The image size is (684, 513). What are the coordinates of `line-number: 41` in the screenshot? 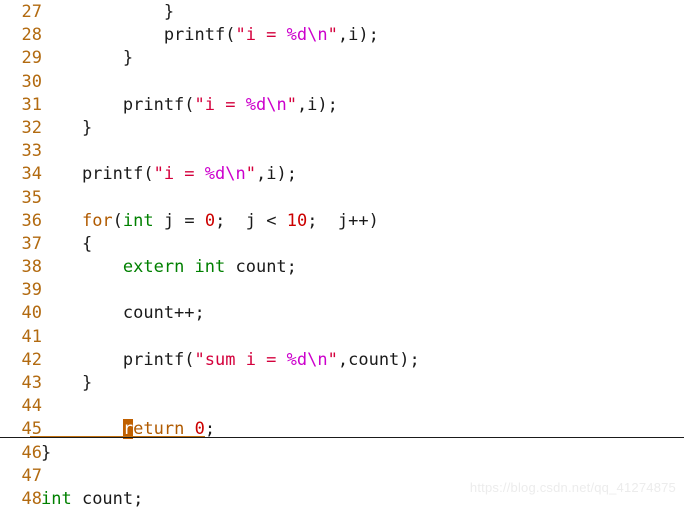 It's located at (31, 336).